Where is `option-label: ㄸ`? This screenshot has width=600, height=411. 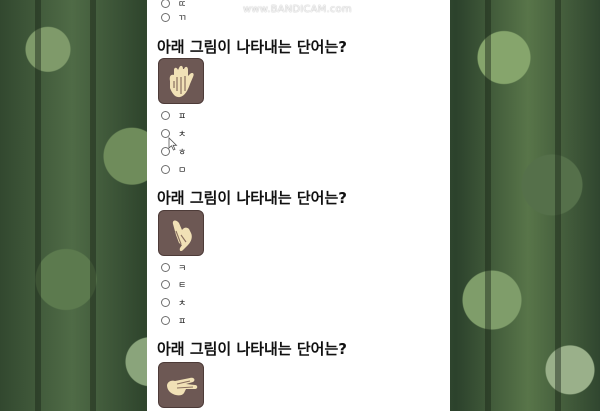 option-label: ㄸ is located at coordinates (182, 5).